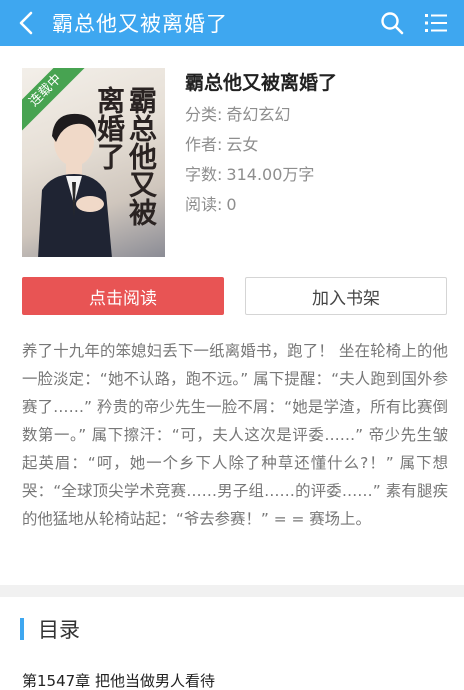  Describe the element at coordinates (204, 204) in the screenshot. I see `read-count-label: 阅读:` at that location.